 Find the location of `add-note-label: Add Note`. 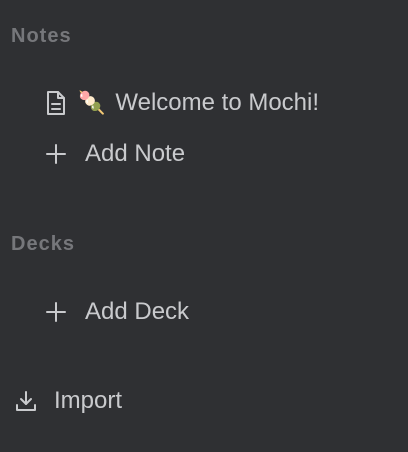

add-note-label: Add Note is located at coordinates (135, 153).